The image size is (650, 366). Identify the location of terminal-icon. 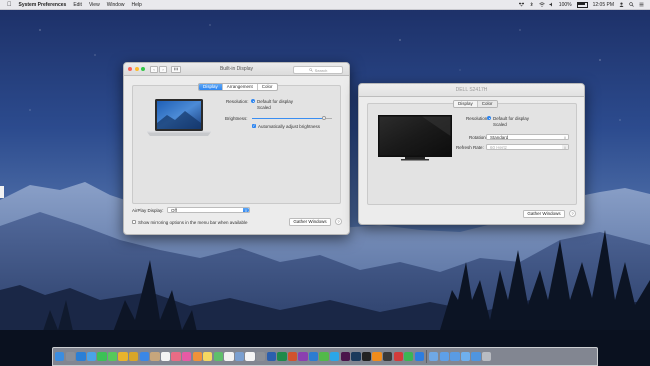
(366, 356).